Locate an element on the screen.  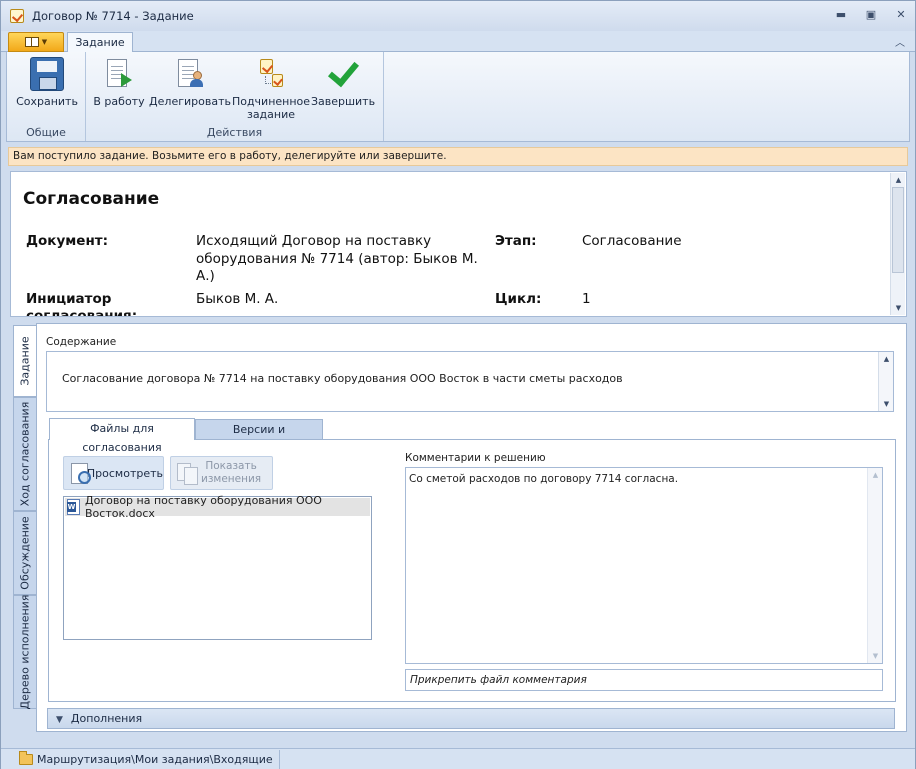
show-changes-button: Показать изменения is located at coordinates (221, 473).